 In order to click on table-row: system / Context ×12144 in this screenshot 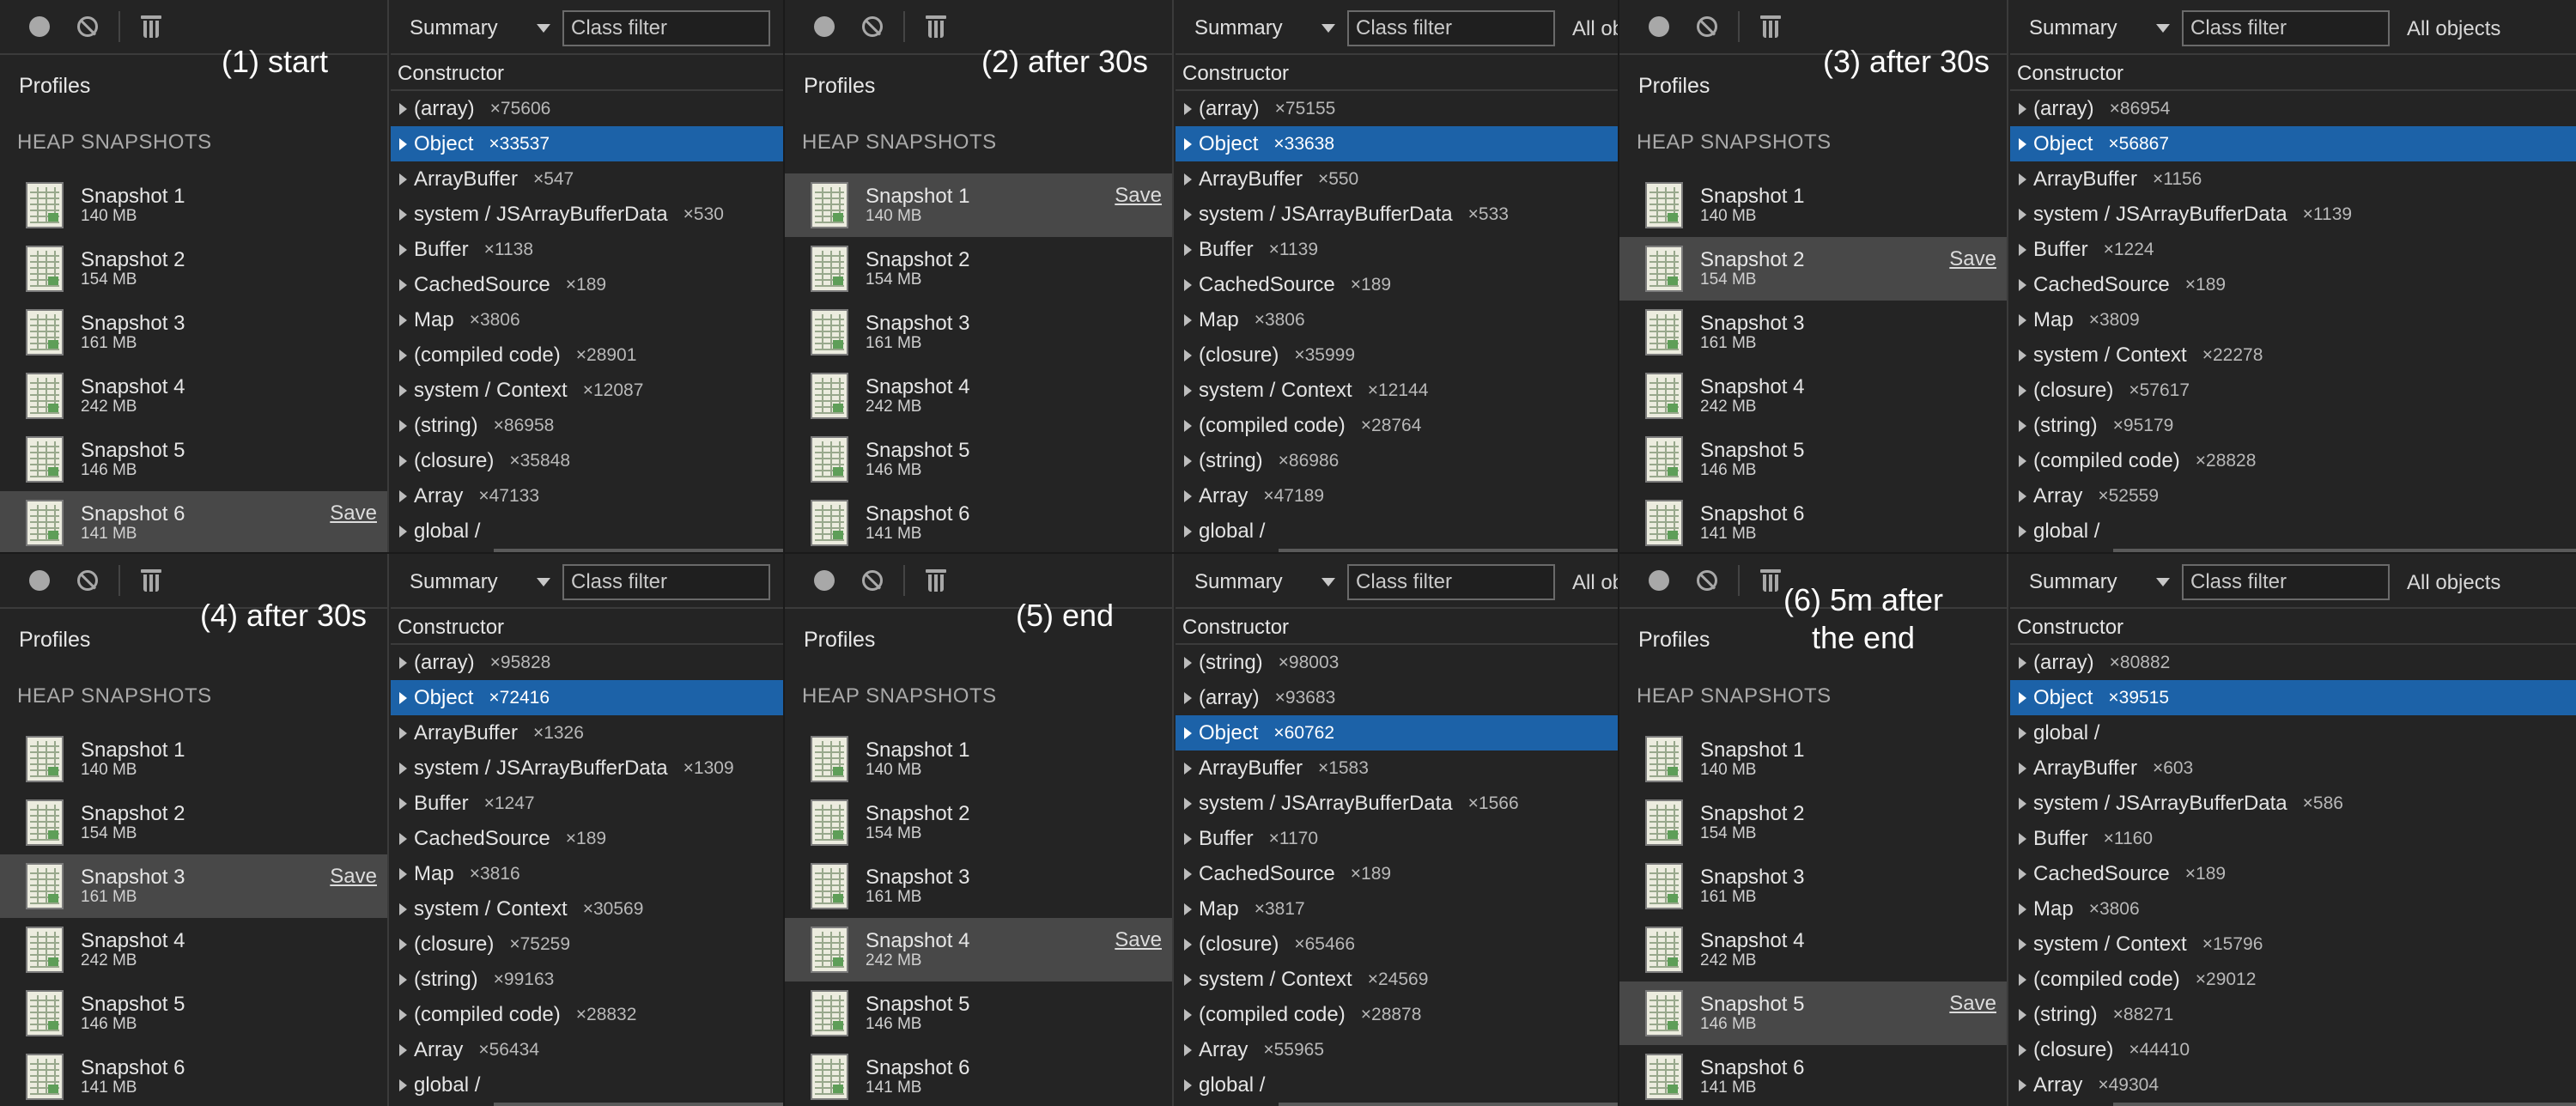, I will do `click(1397, 390)`.